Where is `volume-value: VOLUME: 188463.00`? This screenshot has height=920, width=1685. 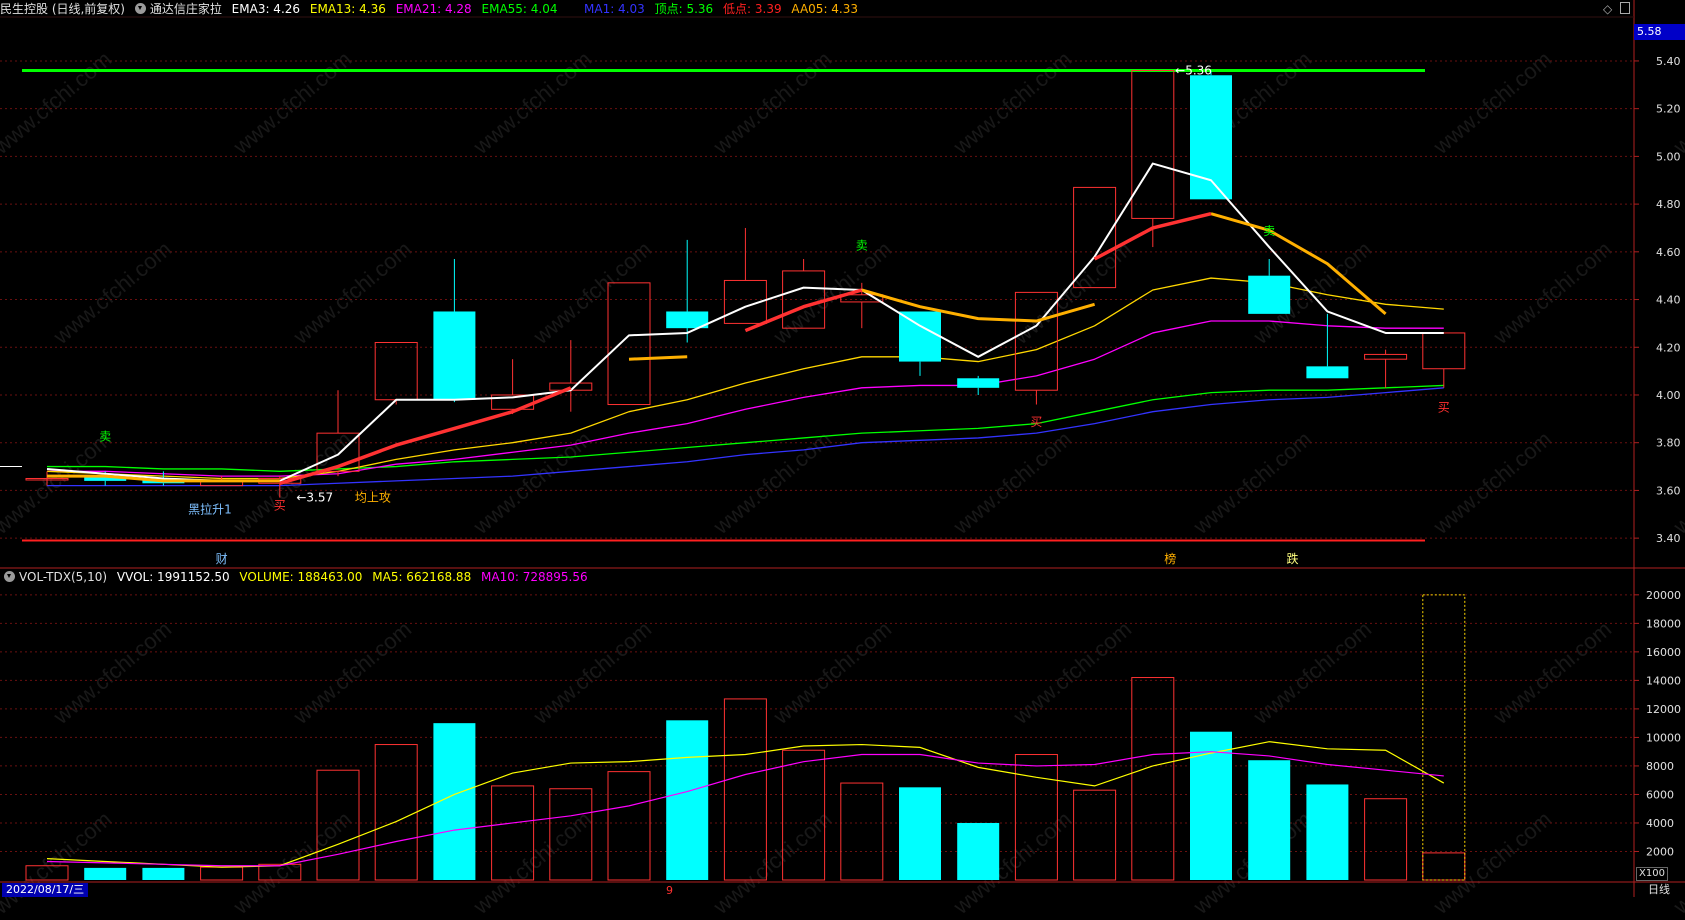
volume-value: VOLUME: 188463.00 is located at coordinates (301, 577).